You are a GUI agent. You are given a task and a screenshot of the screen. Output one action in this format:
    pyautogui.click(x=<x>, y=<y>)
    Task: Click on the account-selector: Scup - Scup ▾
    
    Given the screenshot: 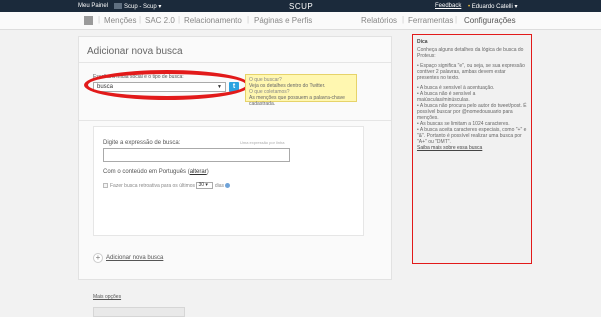 What is the action you would take?
    pyautogui.click(x=137, y=6)
    